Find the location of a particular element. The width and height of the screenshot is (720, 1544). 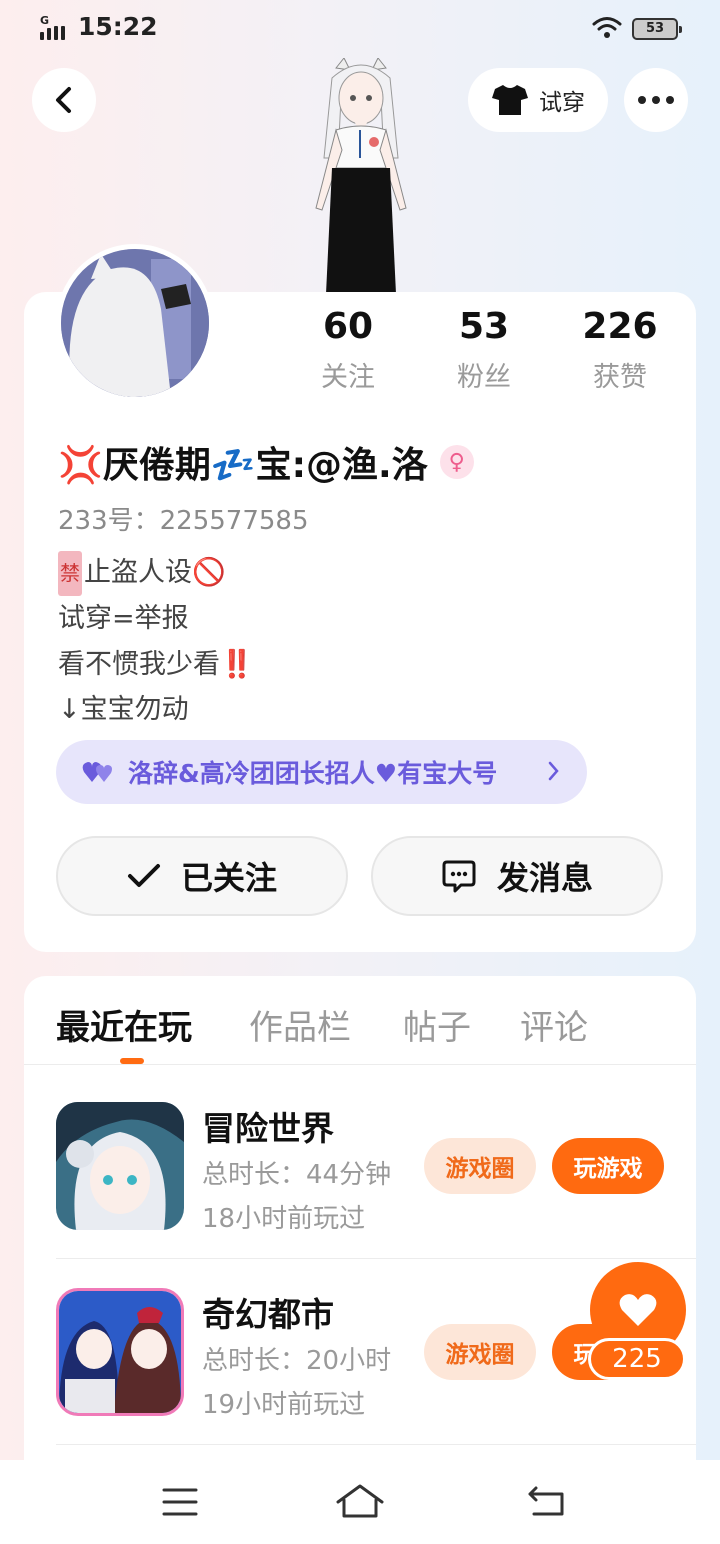

heart-icon is located at coordinates (638, 1310).